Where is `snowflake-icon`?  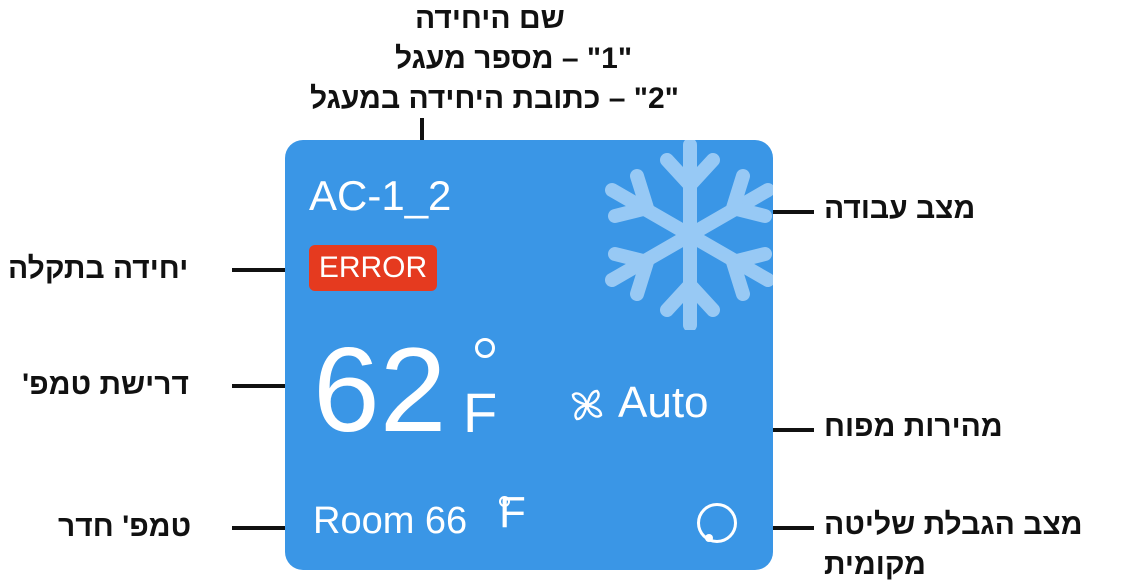
snowflake-icon is located at coordinates (689, 235).